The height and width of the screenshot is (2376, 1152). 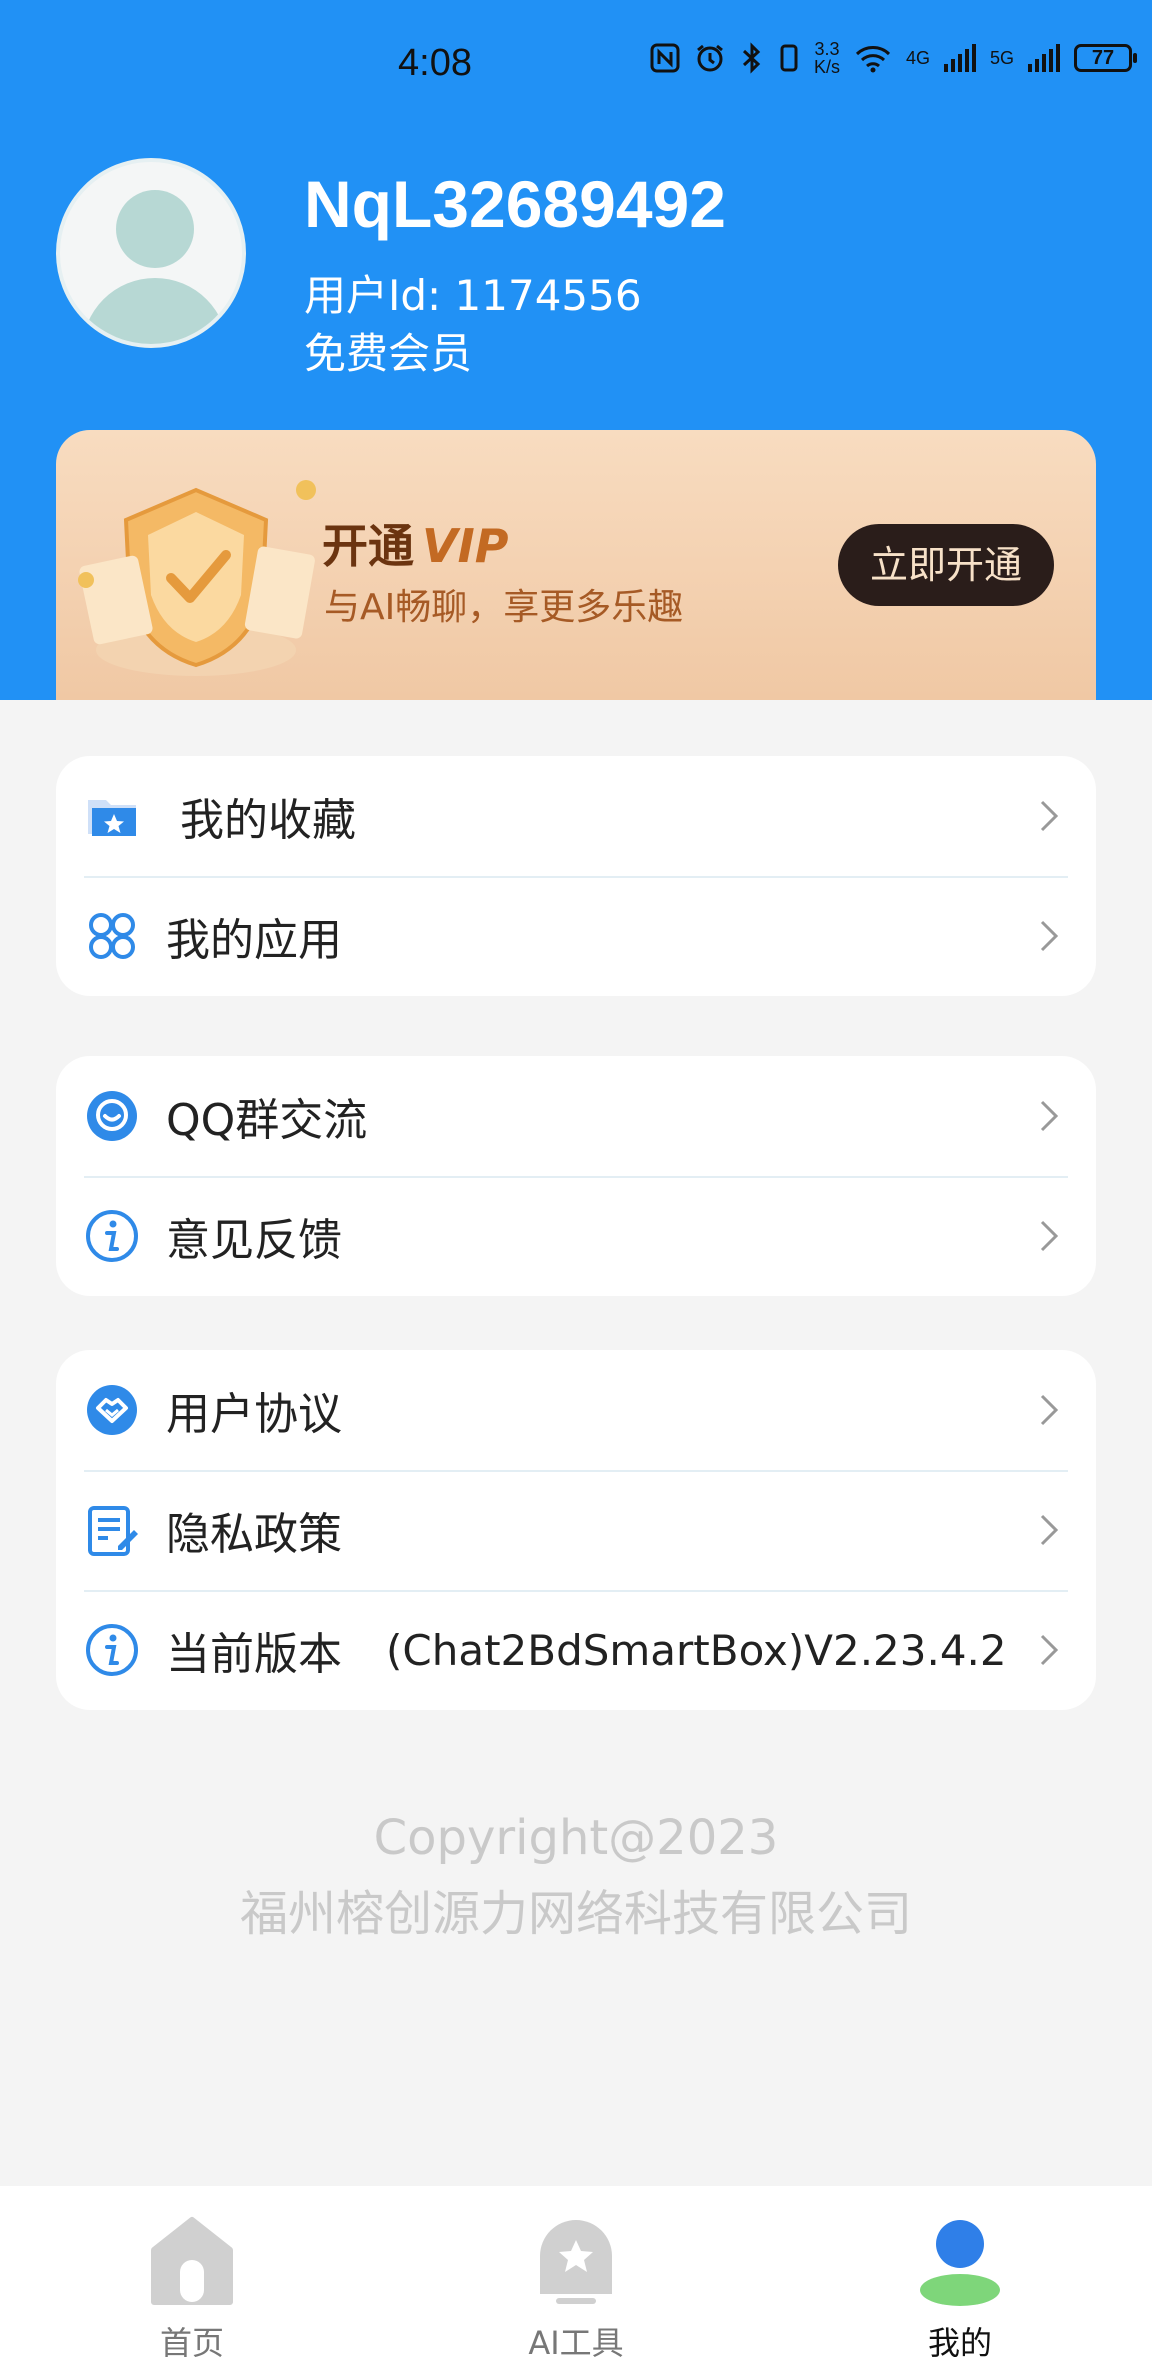 What do you see at coordinates (254, 1654) in the screenshot?
I see `menu-item-label: 当前版本` at bounding box center [254, 1654].